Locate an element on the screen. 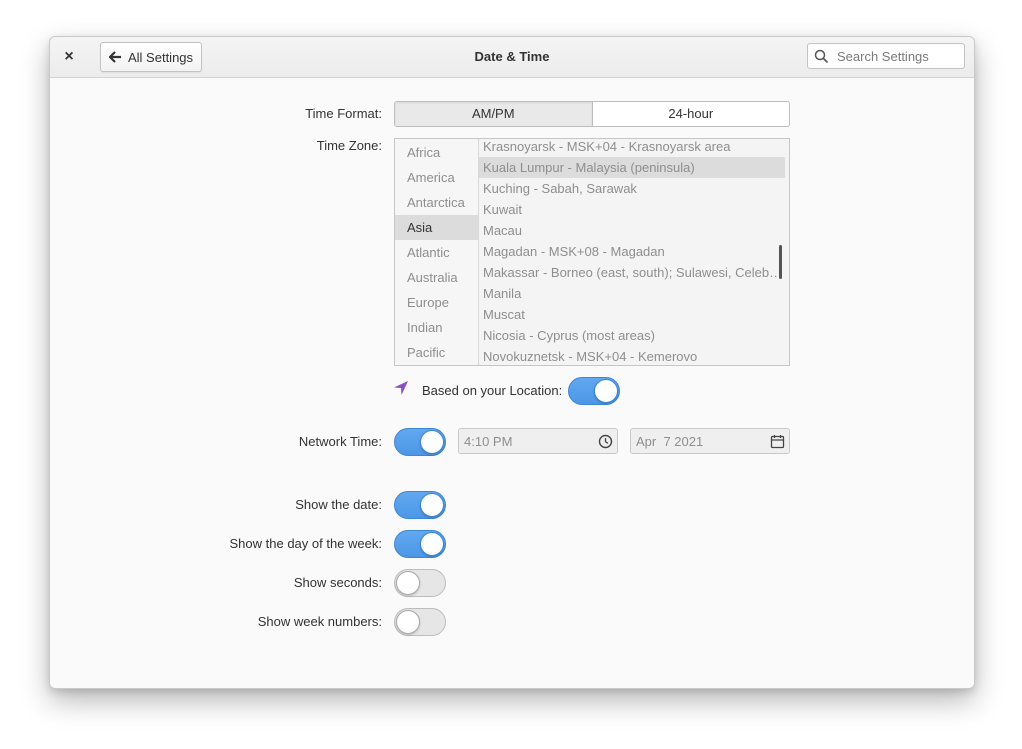 The width and height of the screenshot is (1022, 749). region-item: Europe is located at coordinates (436, 302).